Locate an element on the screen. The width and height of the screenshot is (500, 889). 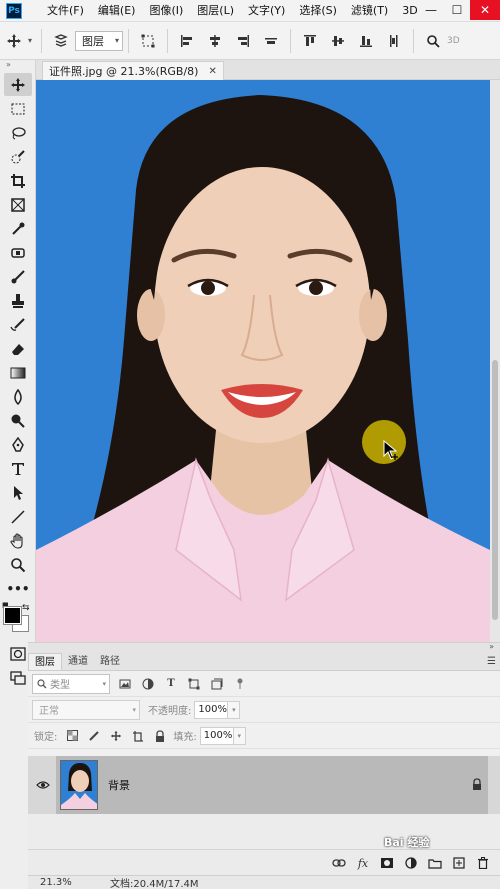
vertical-scrollbar is located at coordinates (495, 361).